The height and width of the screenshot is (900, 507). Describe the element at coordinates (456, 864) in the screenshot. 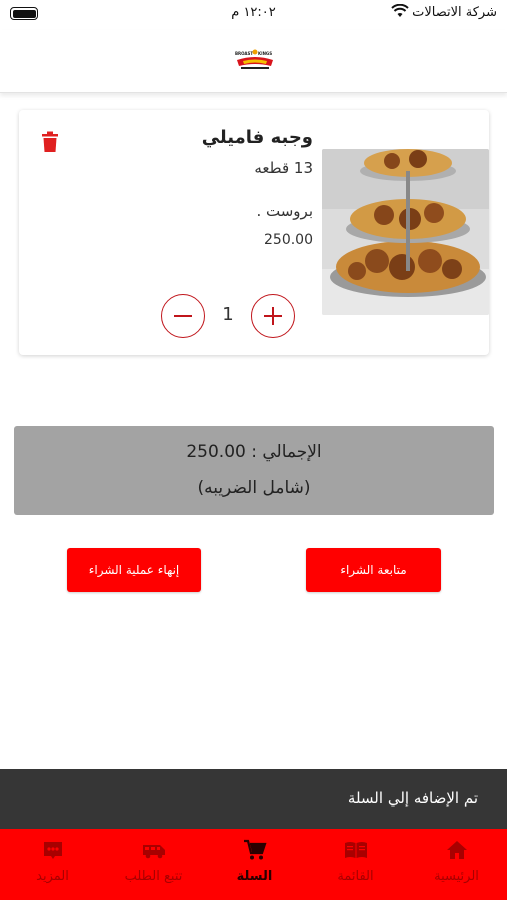

I see `nav-item-home: الرئيسية` at that location.